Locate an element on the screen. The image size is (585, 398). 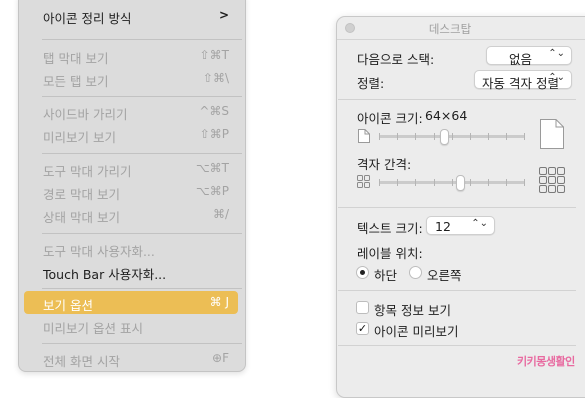
menu-item-label: 전체 화면 시작 is located at coordinates (81, 361).